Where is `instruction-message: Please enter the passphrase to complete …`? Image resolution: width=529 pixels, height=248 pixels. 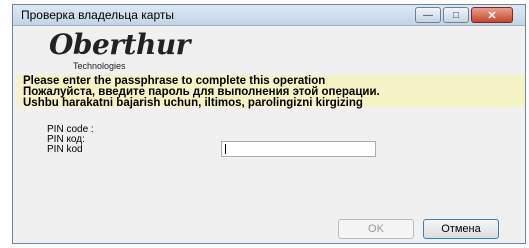 instruction-message: Please enter the passphrase to complete … is located at coordinates (271, 92).